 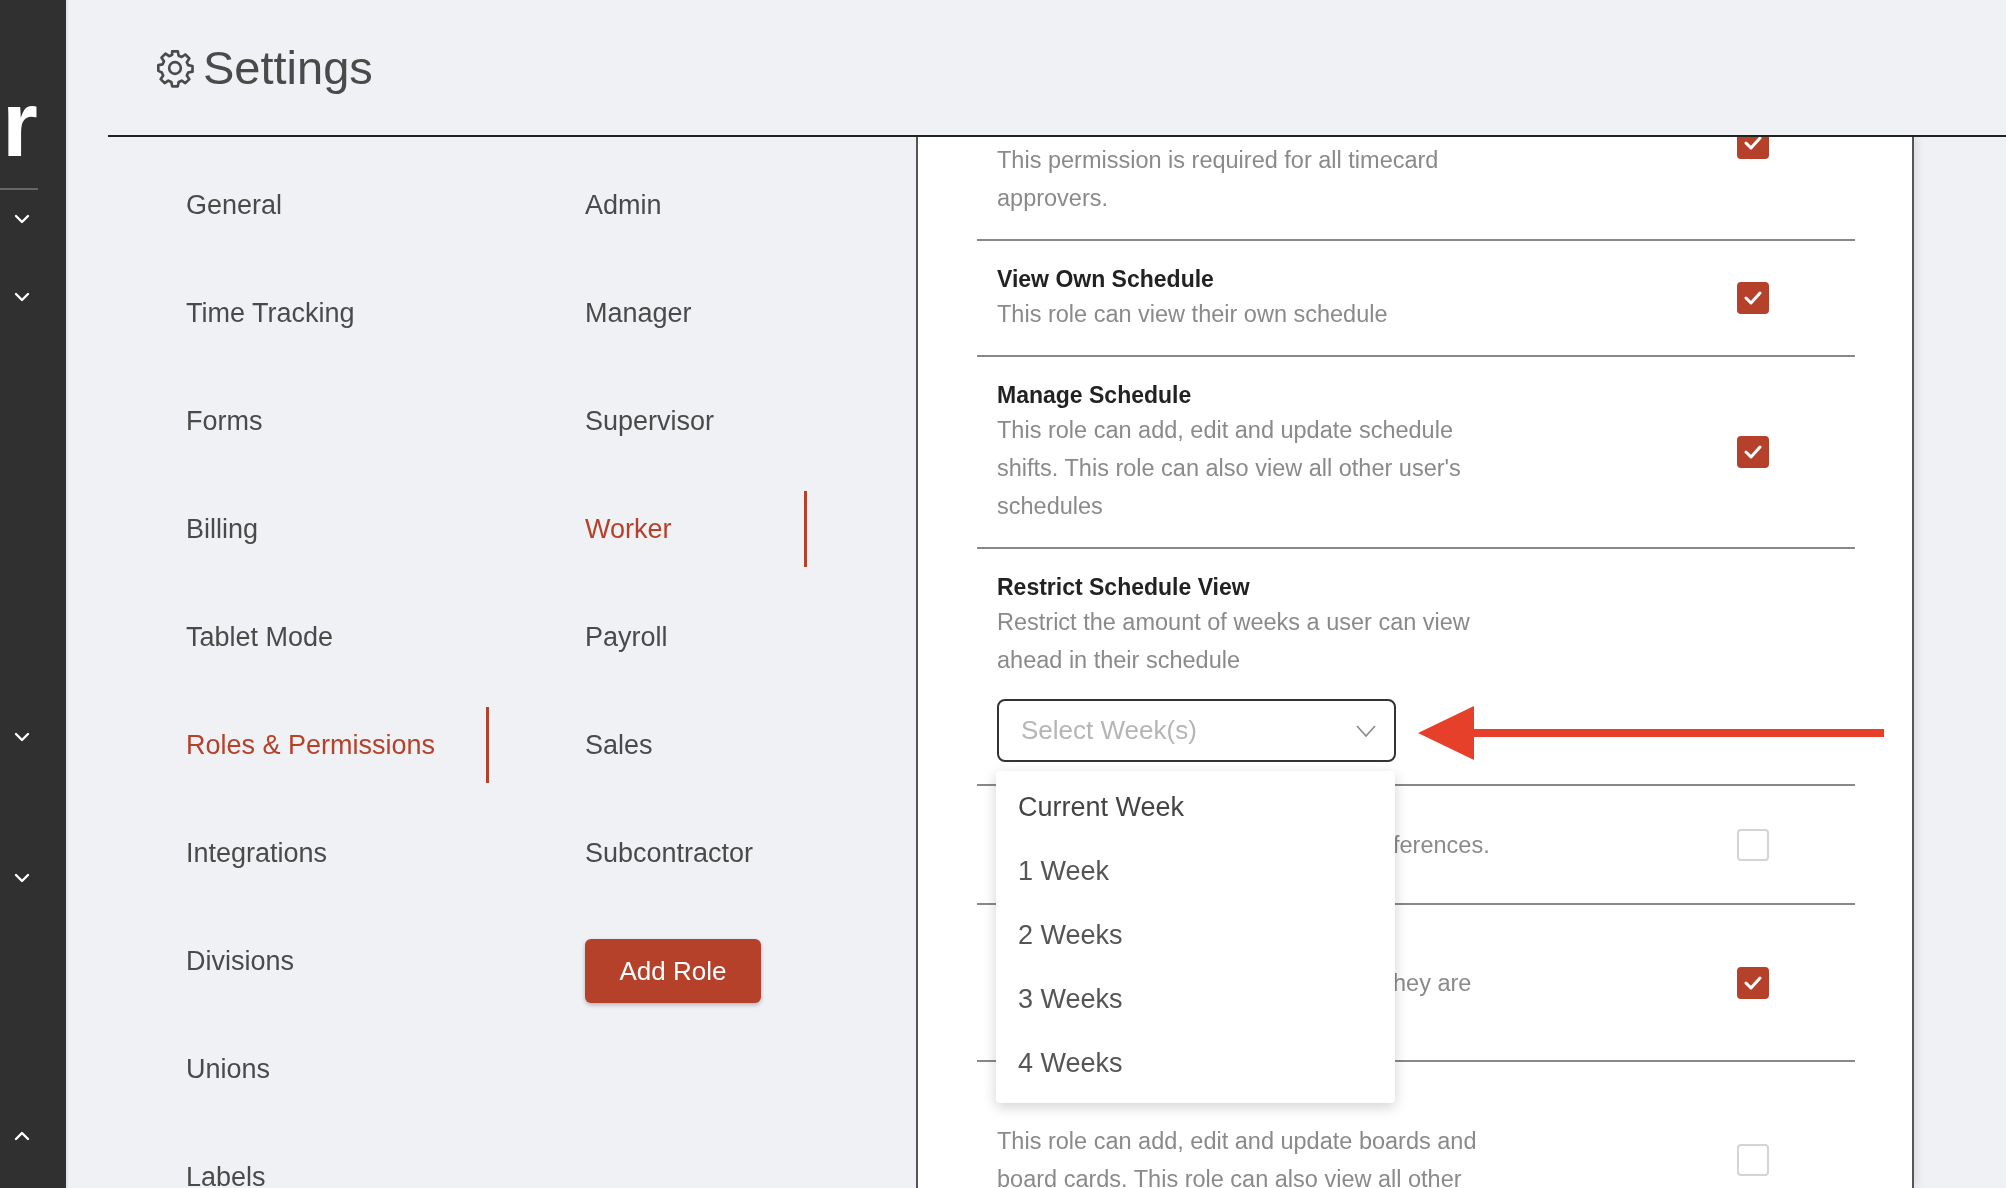 What do you see at coordinates (696, 853) in the screenshot?
I see `settings-nav-item: Subcontractor` at bounding box center [696, 853].